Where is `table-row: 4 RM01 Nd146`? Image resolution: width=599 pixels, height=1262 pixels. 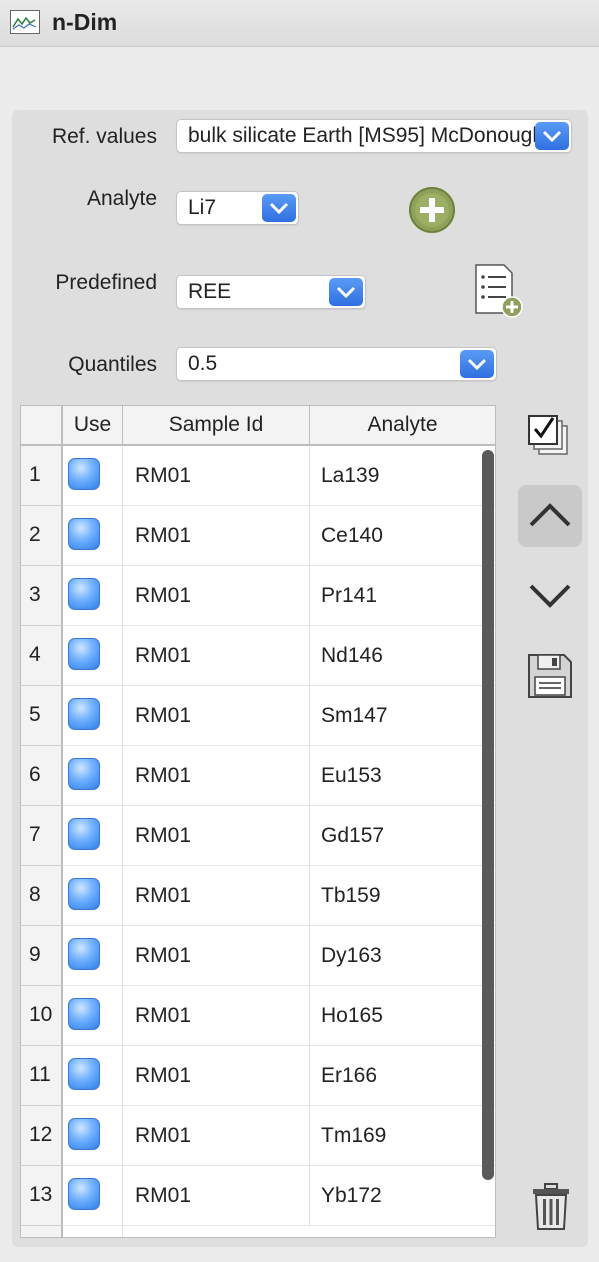
table-row: 4 RM01 Nd146 is located at coordinates (258, 656).